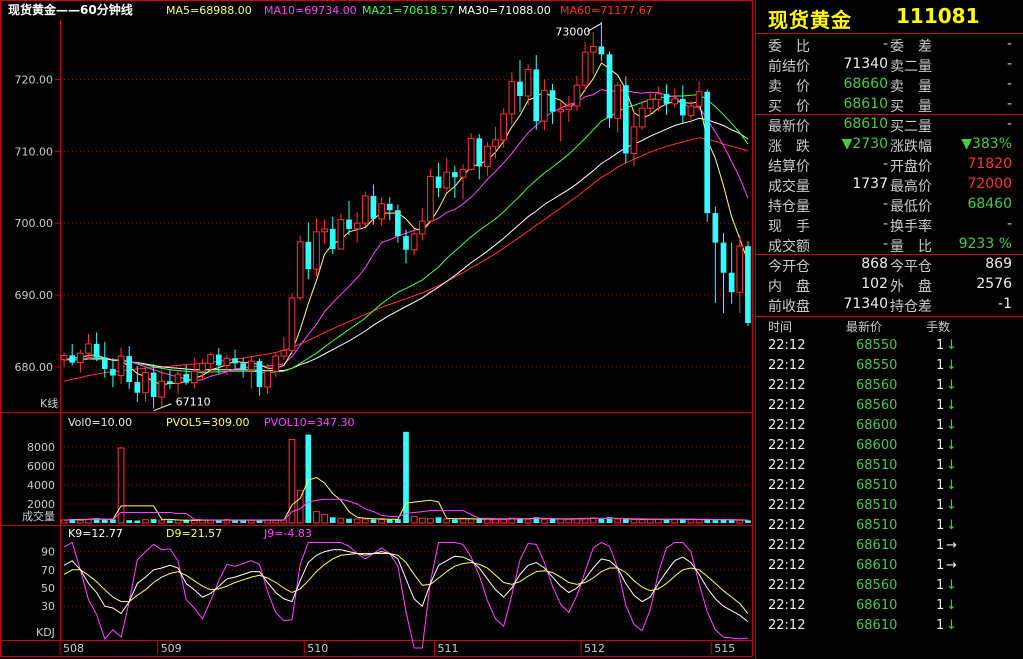 This screenshot has height=659, width=1023. I want to click on tick-row: 22:12 68510 1 ↓, so click(889, 528).